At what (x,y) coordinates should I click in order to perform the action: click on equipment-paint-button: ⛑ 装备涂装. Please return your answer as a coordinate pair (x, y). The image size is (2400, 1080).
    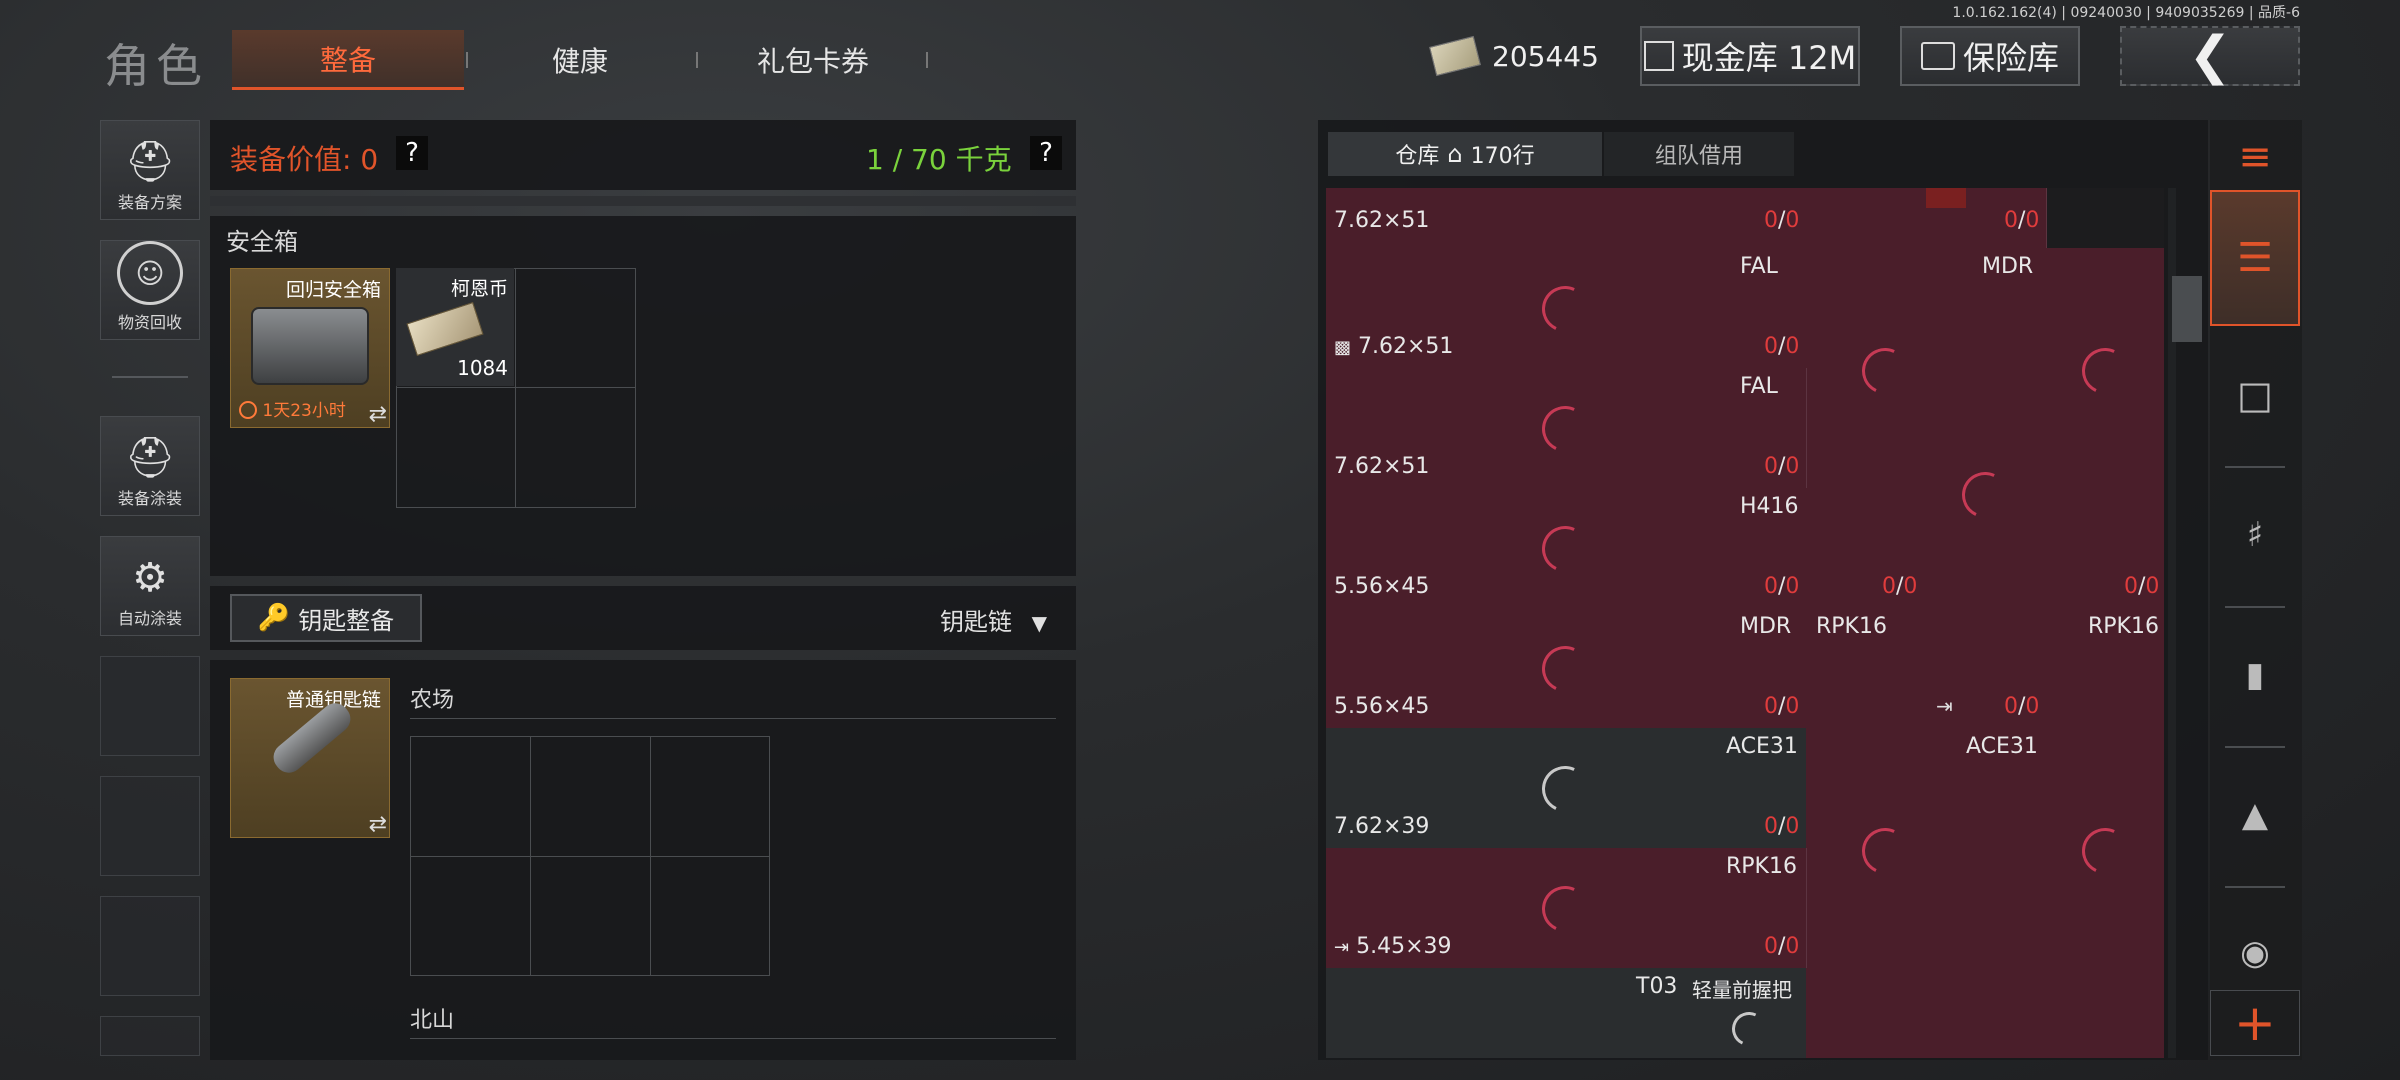
    Looking at the image, I should click on (150, 466).